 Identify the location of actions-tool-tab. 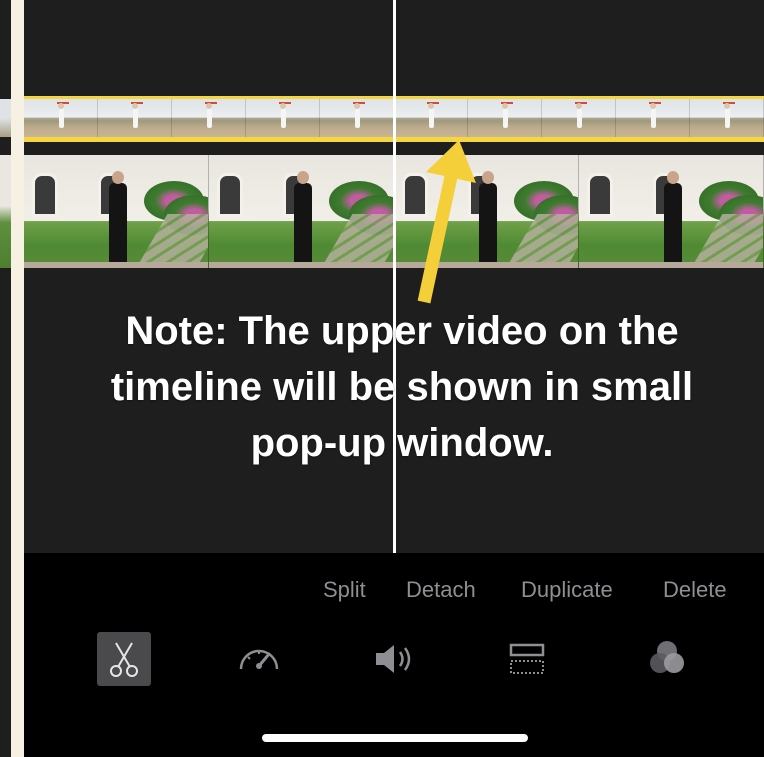
(124, 659).